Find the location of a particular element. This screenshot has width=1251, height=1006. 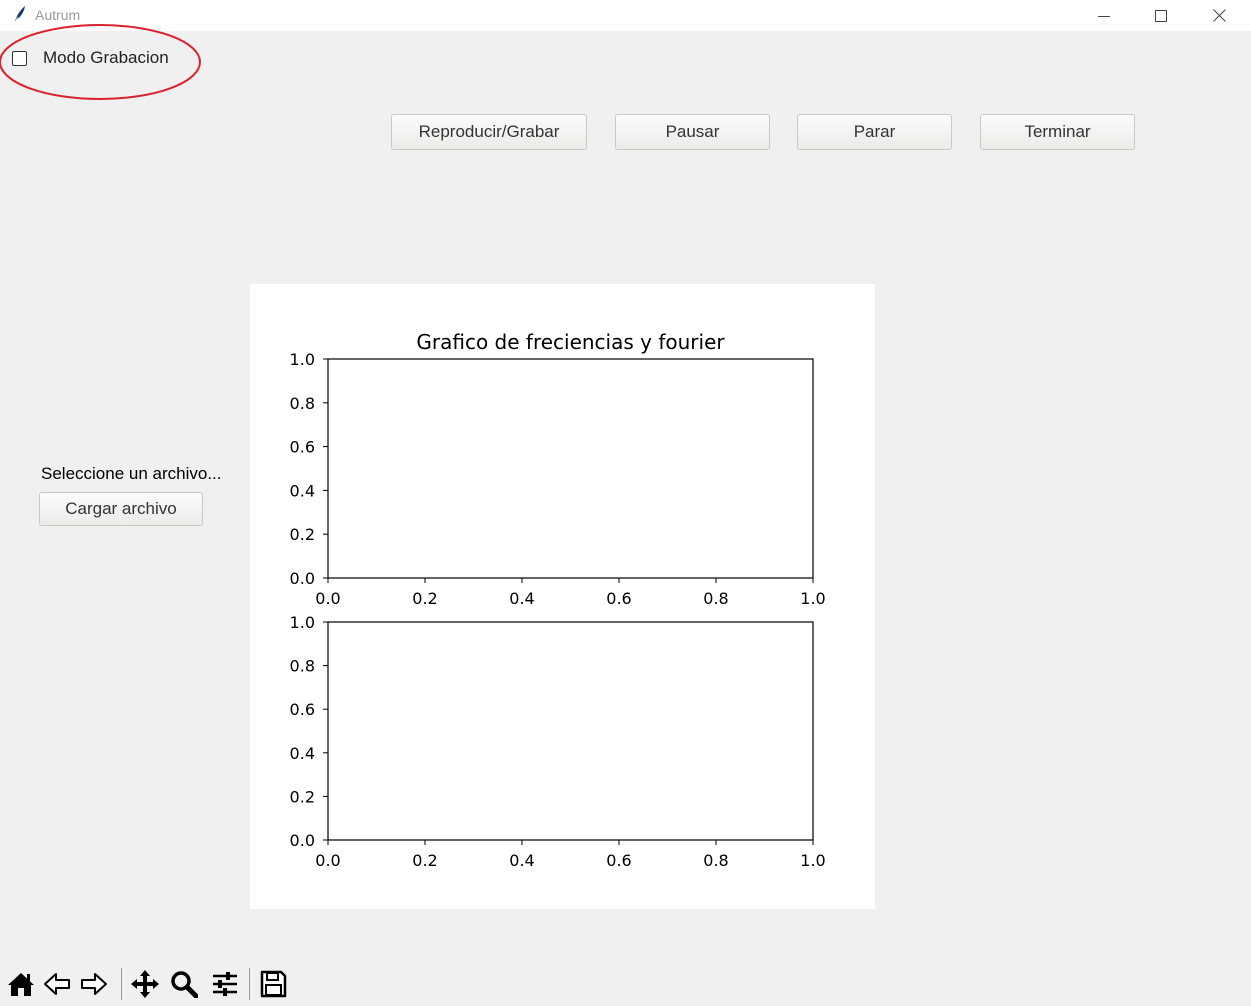

maximize-button is located at coordinates (1161, 15).